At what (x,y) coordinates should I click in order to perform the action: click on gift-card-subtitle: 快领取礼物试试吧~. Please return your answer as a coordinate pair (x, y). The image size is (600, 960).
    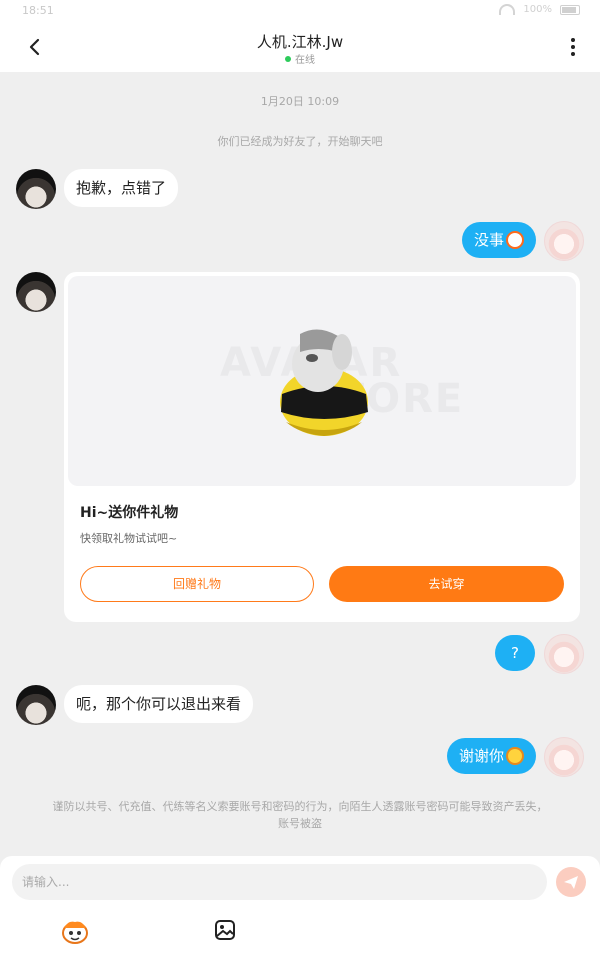
    Looking at the image, I should click on (129, 538).